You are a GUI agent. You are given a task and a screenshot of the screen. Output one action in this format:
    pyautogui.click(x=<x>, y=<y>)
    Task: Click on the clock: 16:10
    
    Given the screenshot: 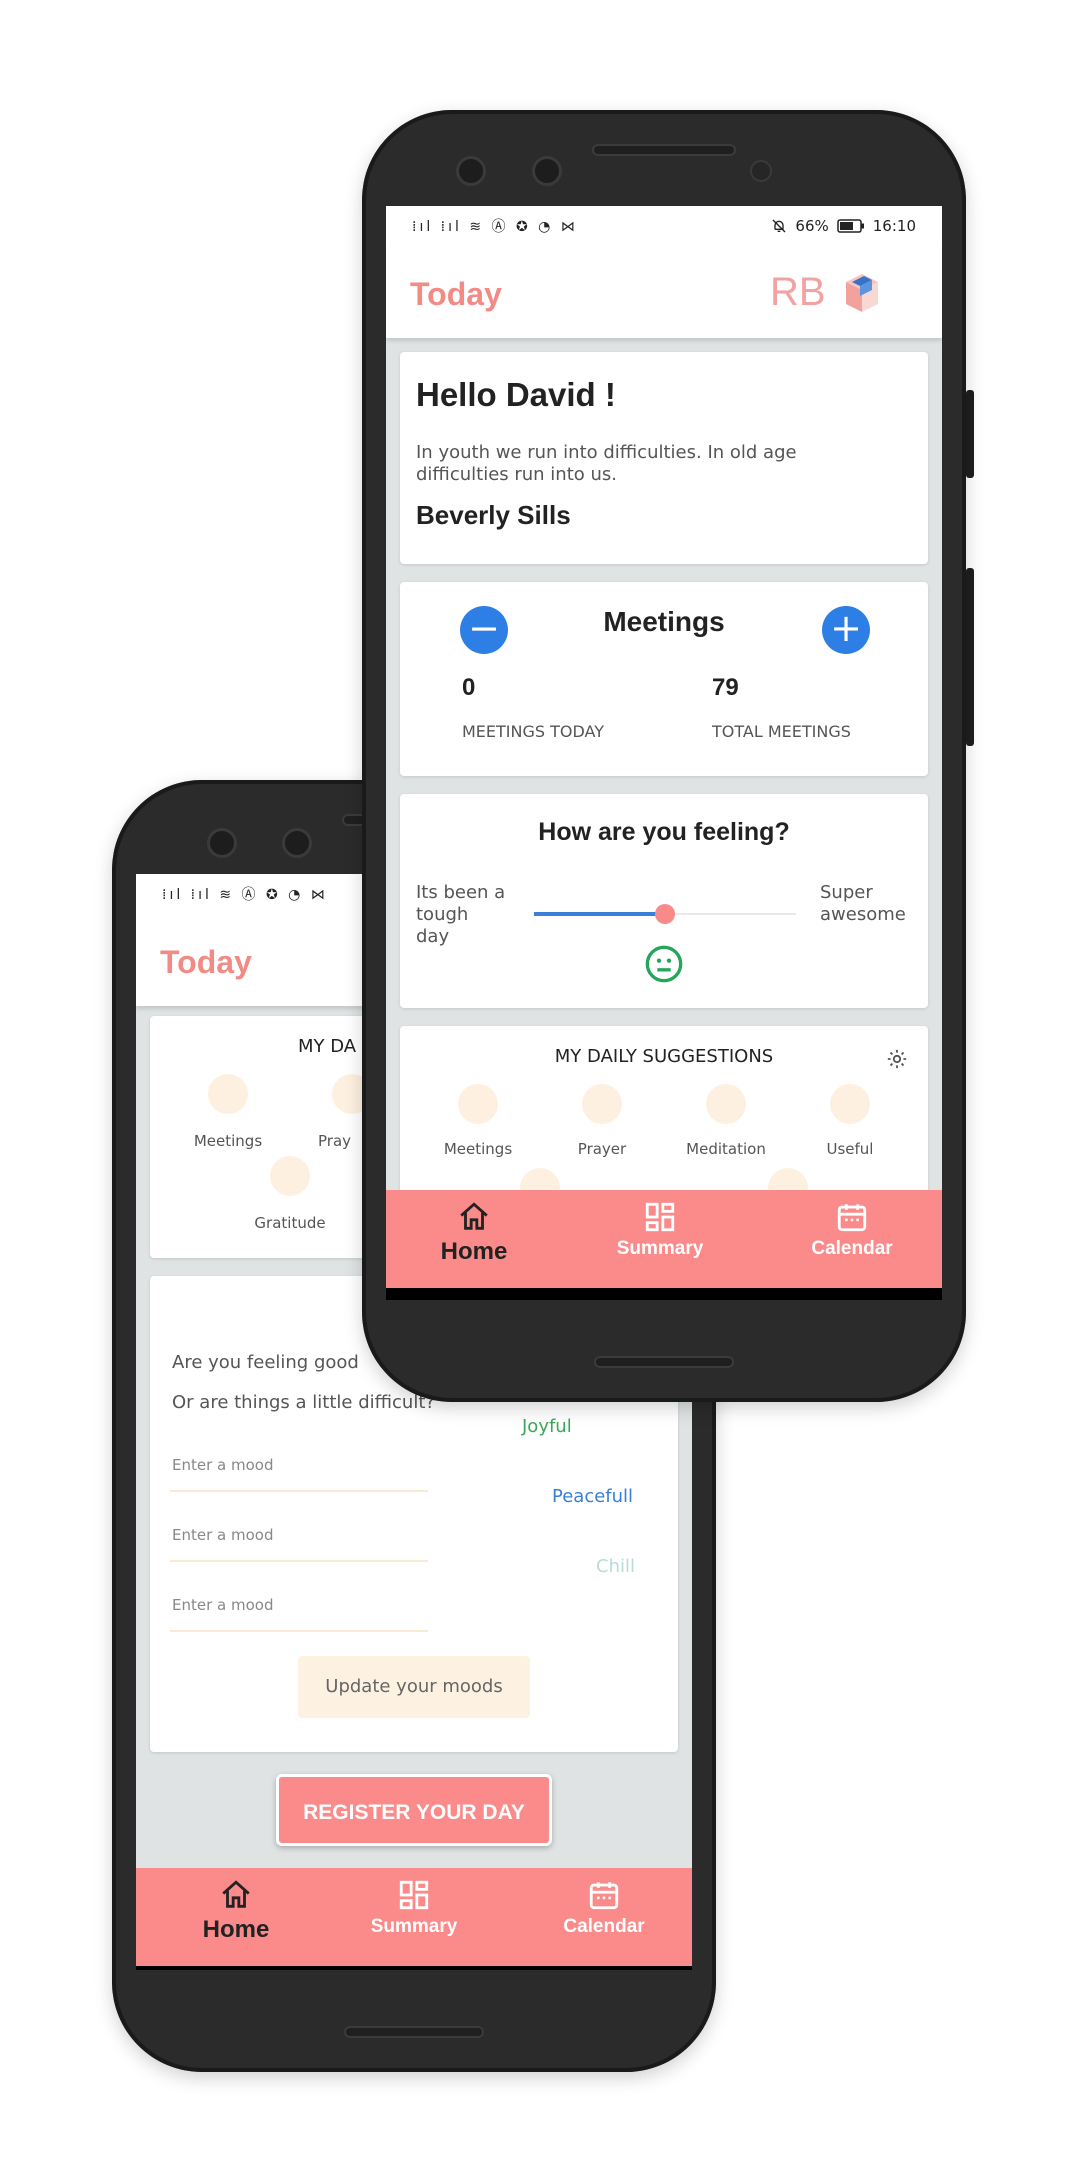 What is the action you would take?
    pyautogui.click(x=894, y=226)
    